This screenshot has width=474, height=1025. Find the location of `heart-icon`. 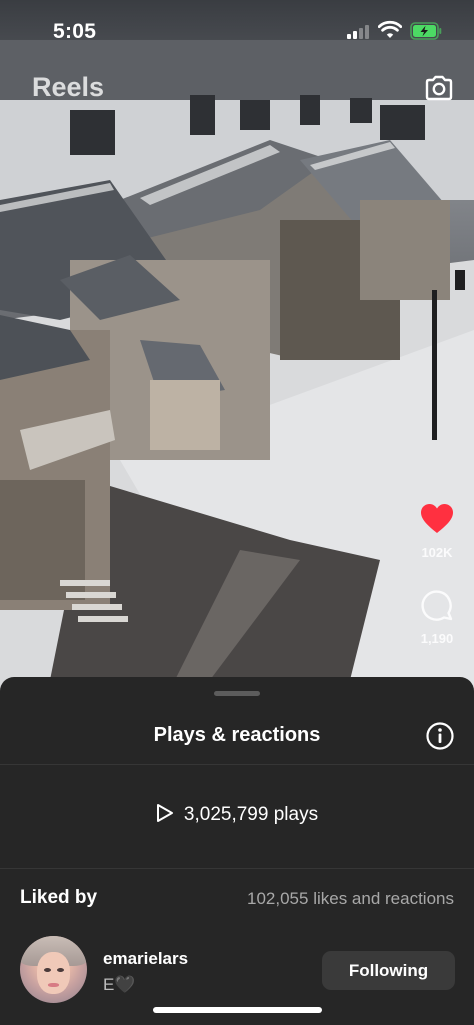

heart-icon is located at coordinates (437, 519).